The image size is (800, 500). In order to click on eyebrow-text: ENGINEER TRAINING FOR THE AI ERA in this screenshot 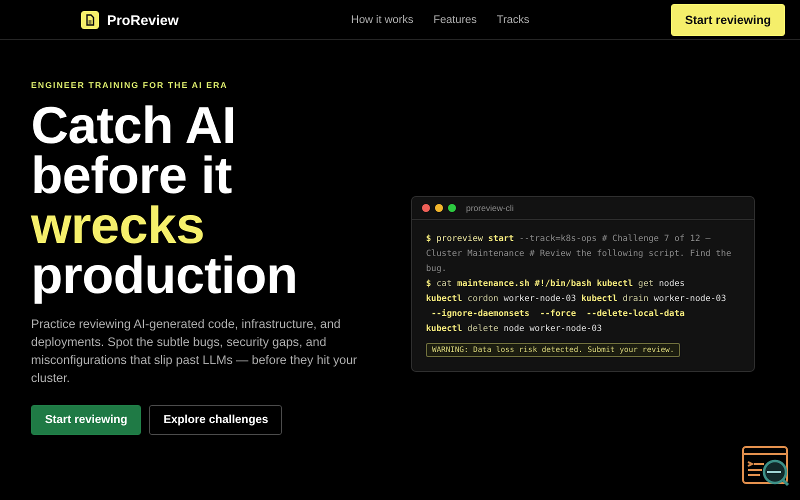, I will do `click(130, 85)`.